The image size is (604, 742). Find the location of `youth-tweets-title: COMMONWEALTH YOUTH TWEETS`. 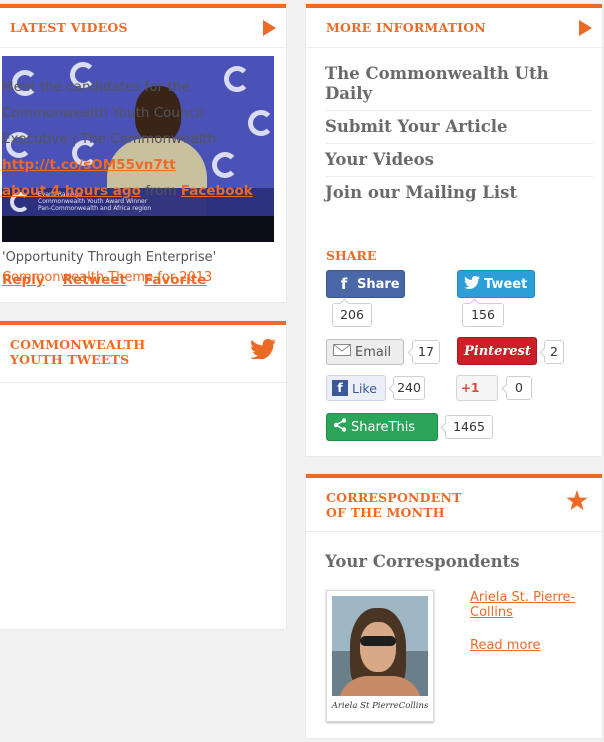

youth-tweets-title: COMMONWEALTH YOUTH TWEETS is located at coordinates (78, 352).